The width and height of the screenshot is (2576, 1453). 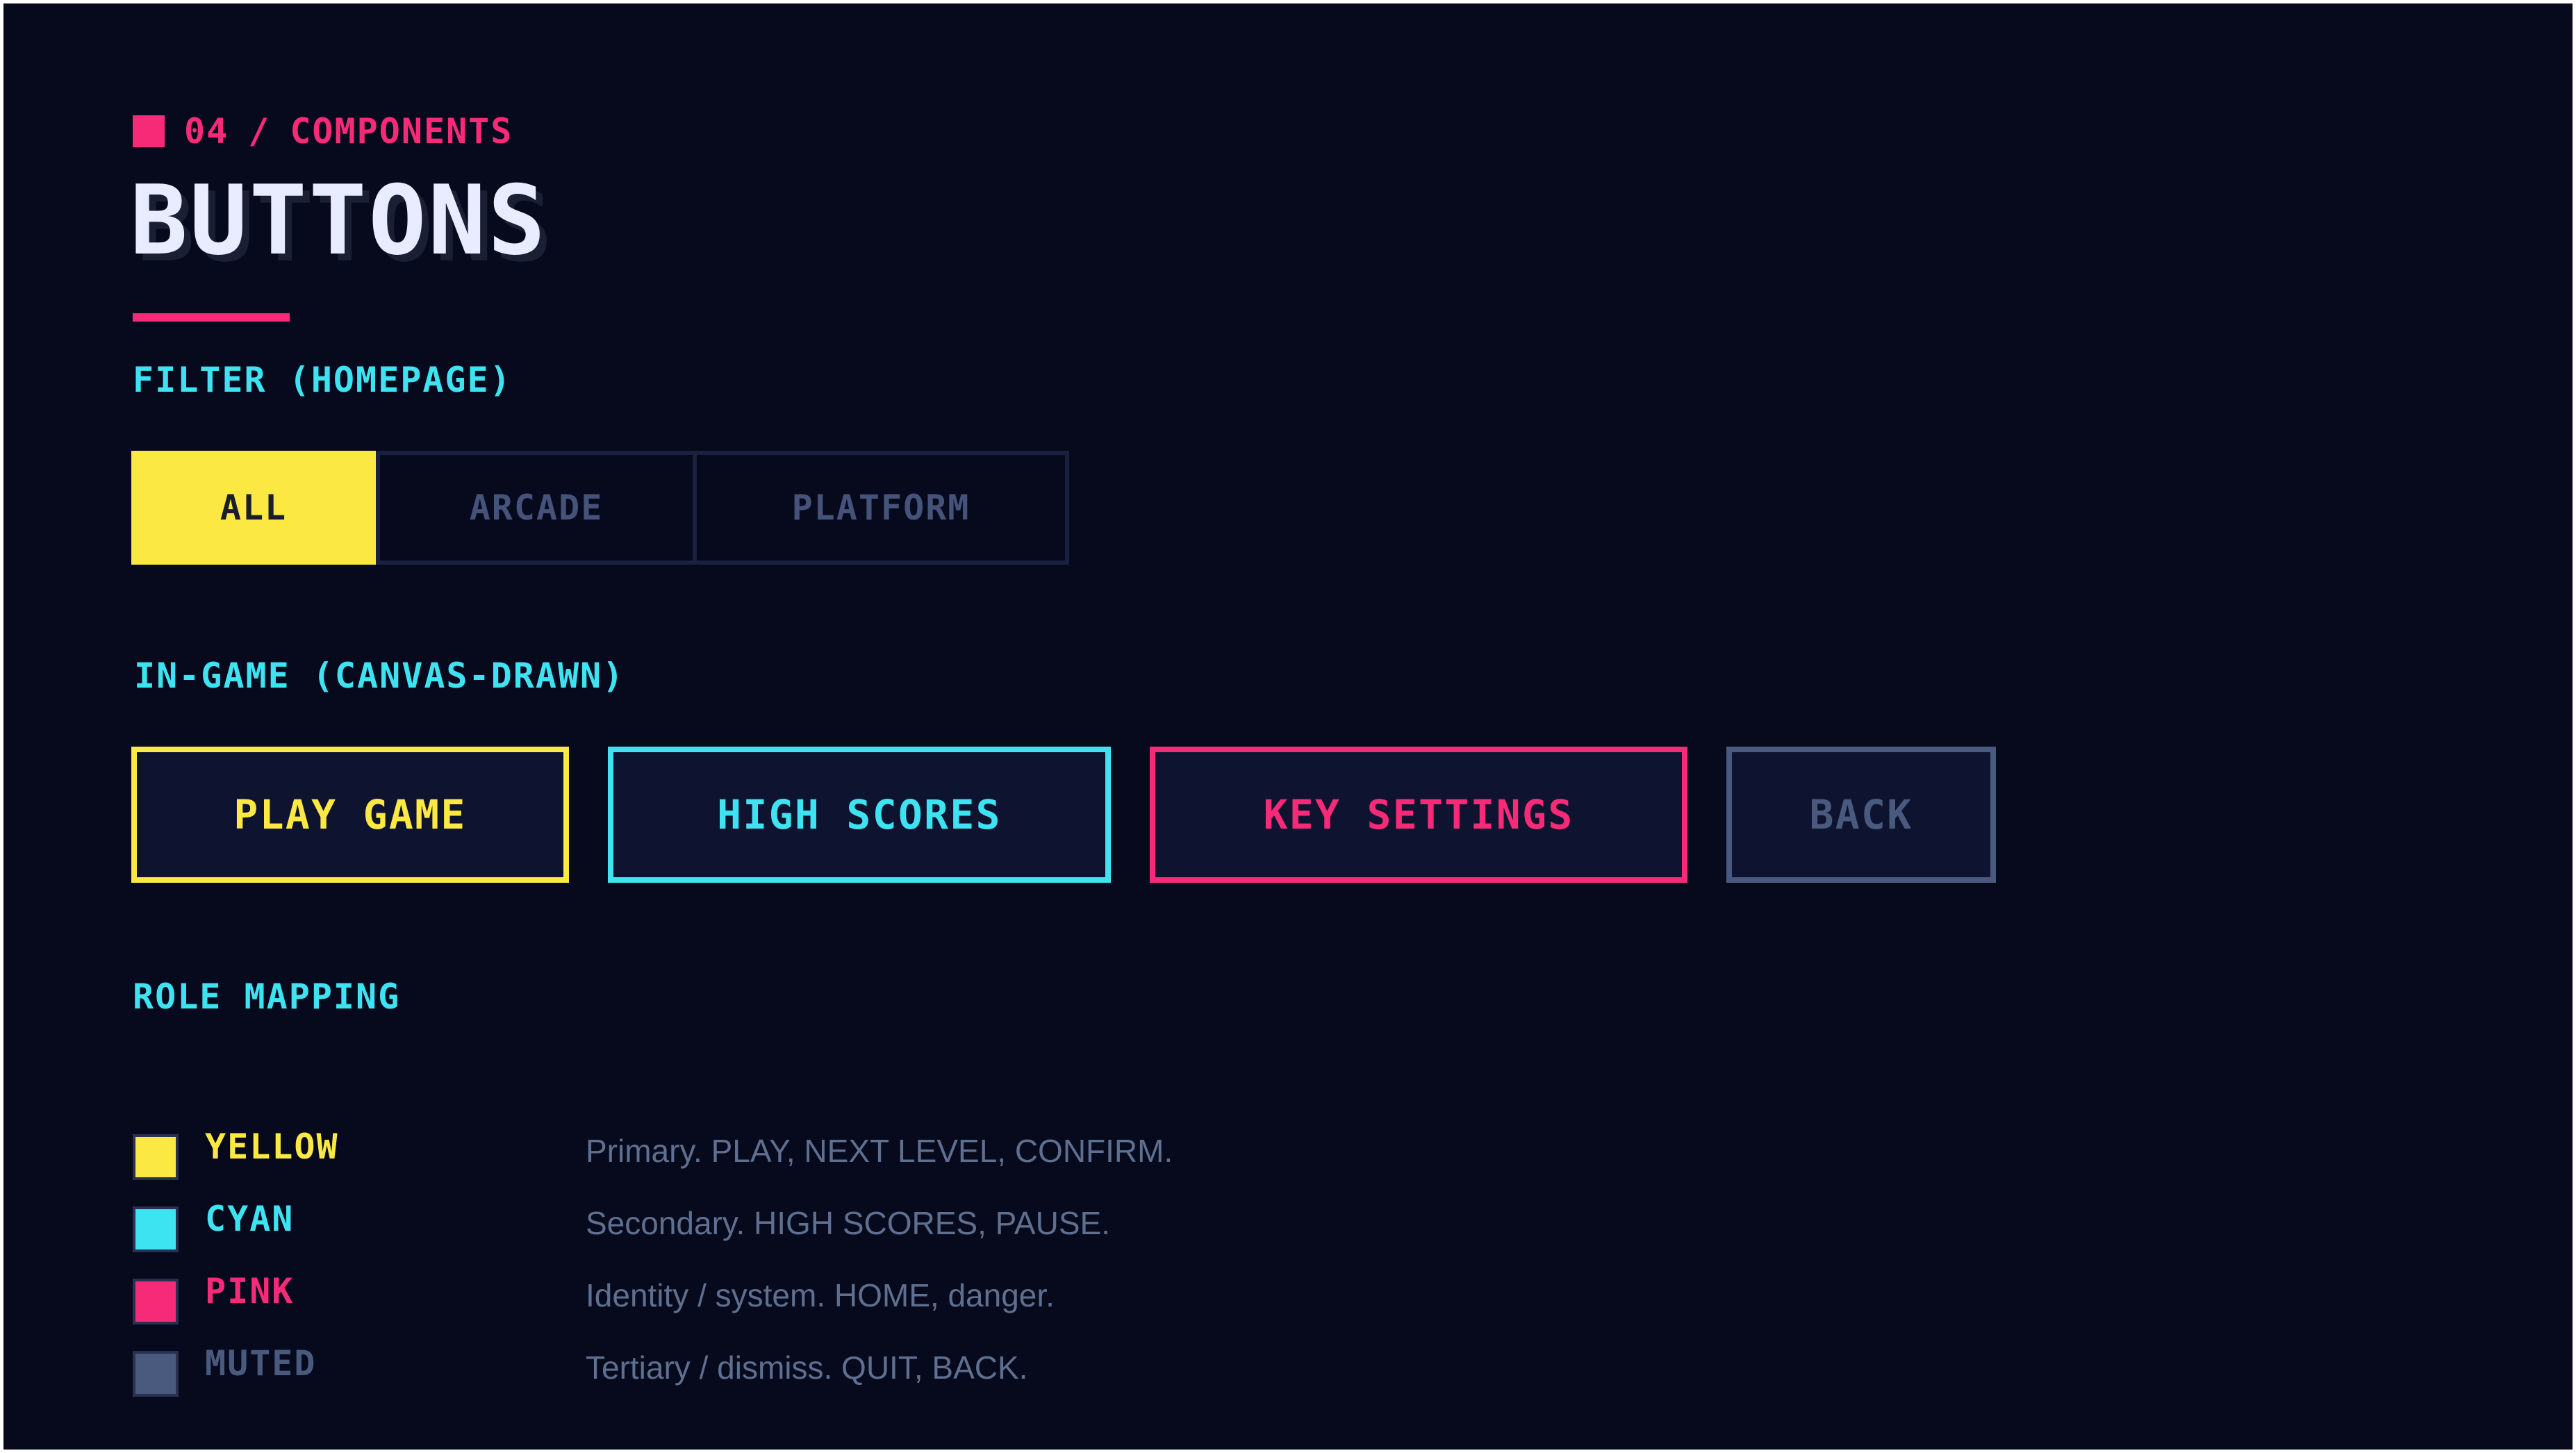 I want to click on yellow-swatch, so click(x=156, y=1157).